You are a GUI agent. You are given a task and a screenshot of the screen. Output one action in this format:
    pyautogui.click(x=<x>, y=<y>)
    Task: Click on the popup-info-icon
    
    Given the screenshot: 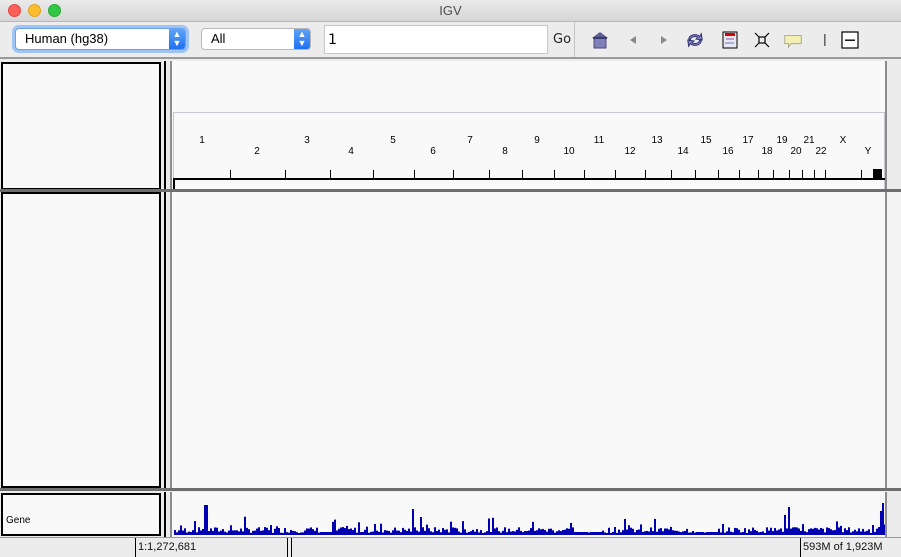 What is the action you would take?
    pyautogui.click(x=793, y=40)
    